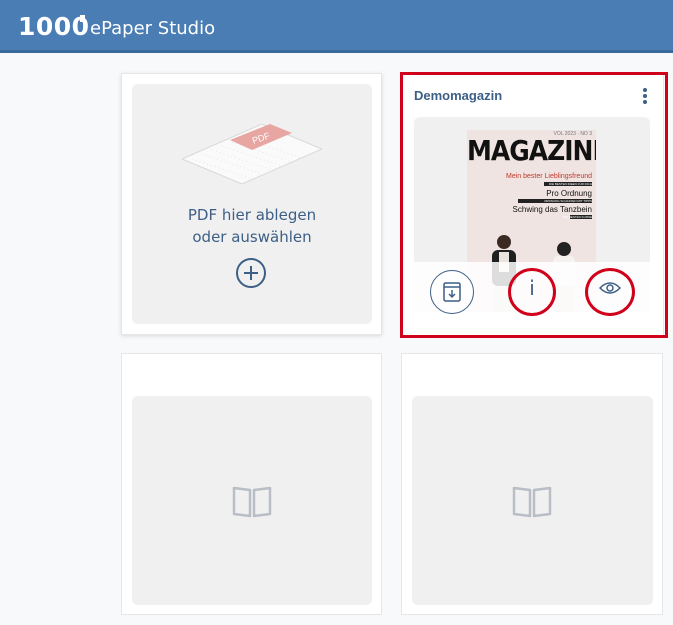 The height and width of the screenshot is (625, 673). Describe the element at coordinates (153, 28) in the screenshot. I see `app-name: ePaper Studio` at that location.